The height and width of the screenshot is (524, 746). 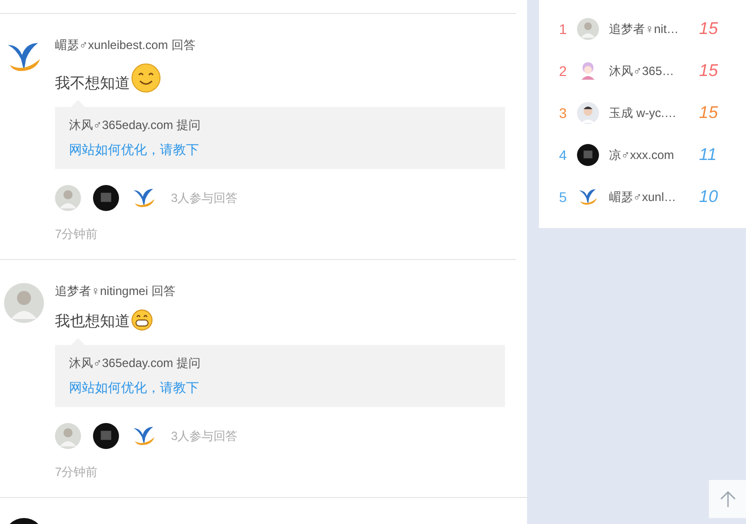 What do you see at coordinates (708, 155) in the screenshot?
I see `answer-score: 11` at bounding box center [708, 155].